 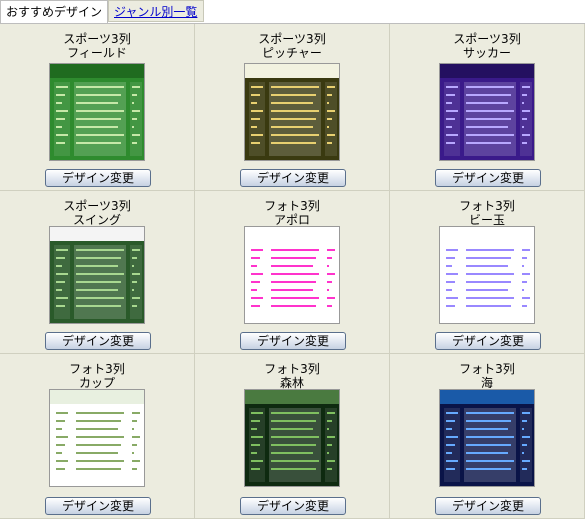 I want to click on design-category: フォト3列, so click(x=292, y=369).